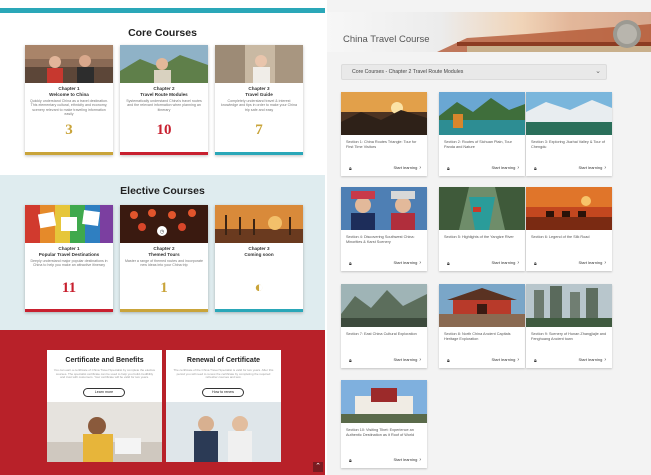 The width and height of the screenshot is (651, 475). Describe the element at coordinates (69, 224) in the screenshot. I see `elective-card-1-image` at that location.